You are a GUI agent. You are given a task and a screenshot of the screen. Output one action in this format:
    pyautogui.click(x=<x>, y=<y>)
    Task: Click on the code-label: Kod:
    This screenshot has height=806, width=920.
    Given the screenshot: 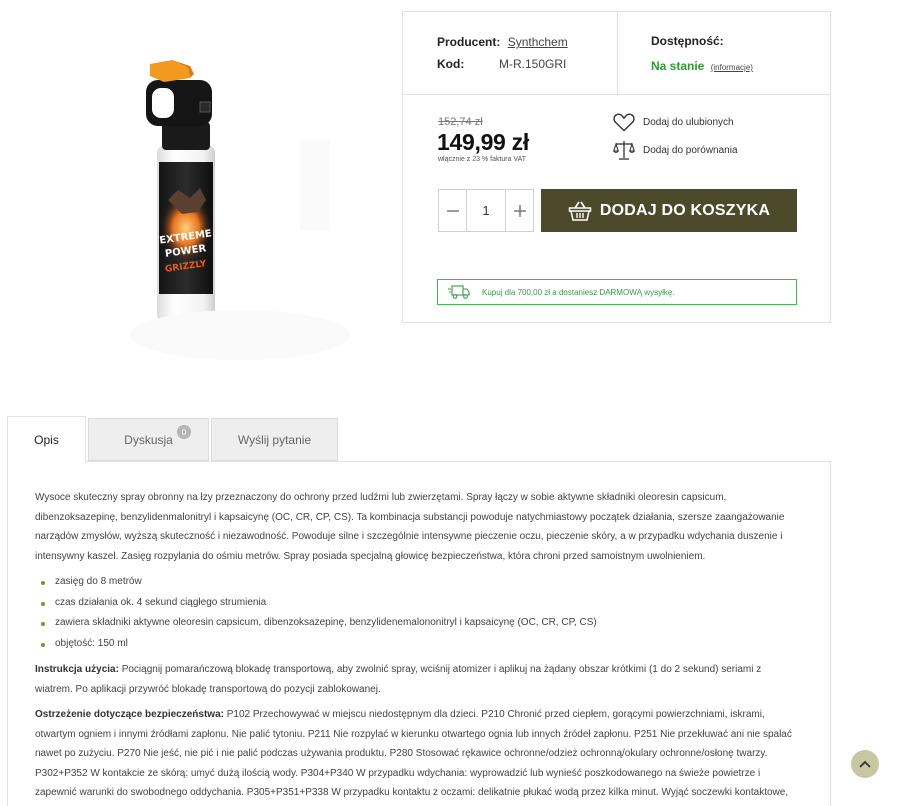 What is the action you would take?
    pyautogui.click(x=451, y=64)
    